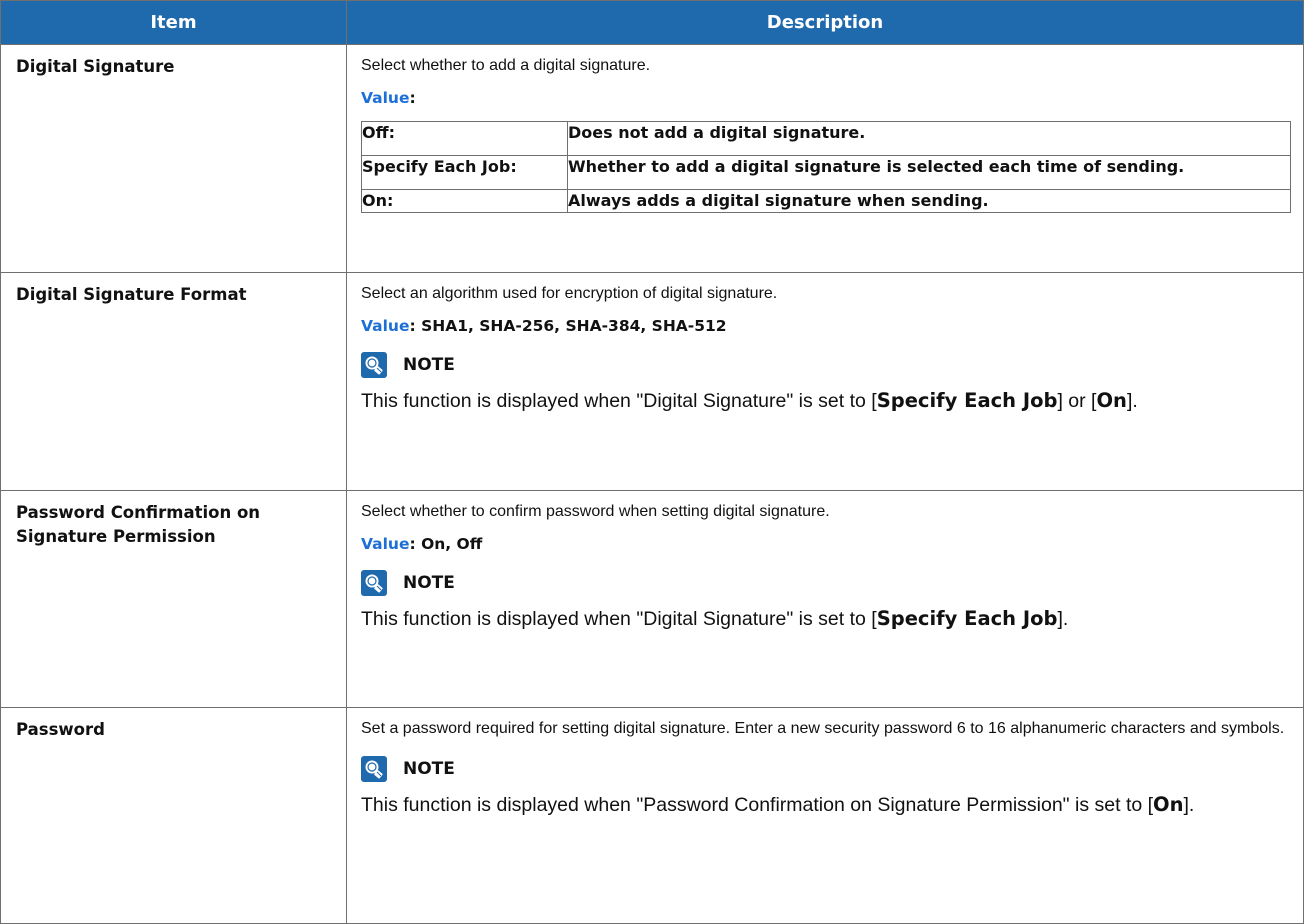 The image size is (1304, 924). I want to click on option-label: Specify Each Job:, so click(464, 172).